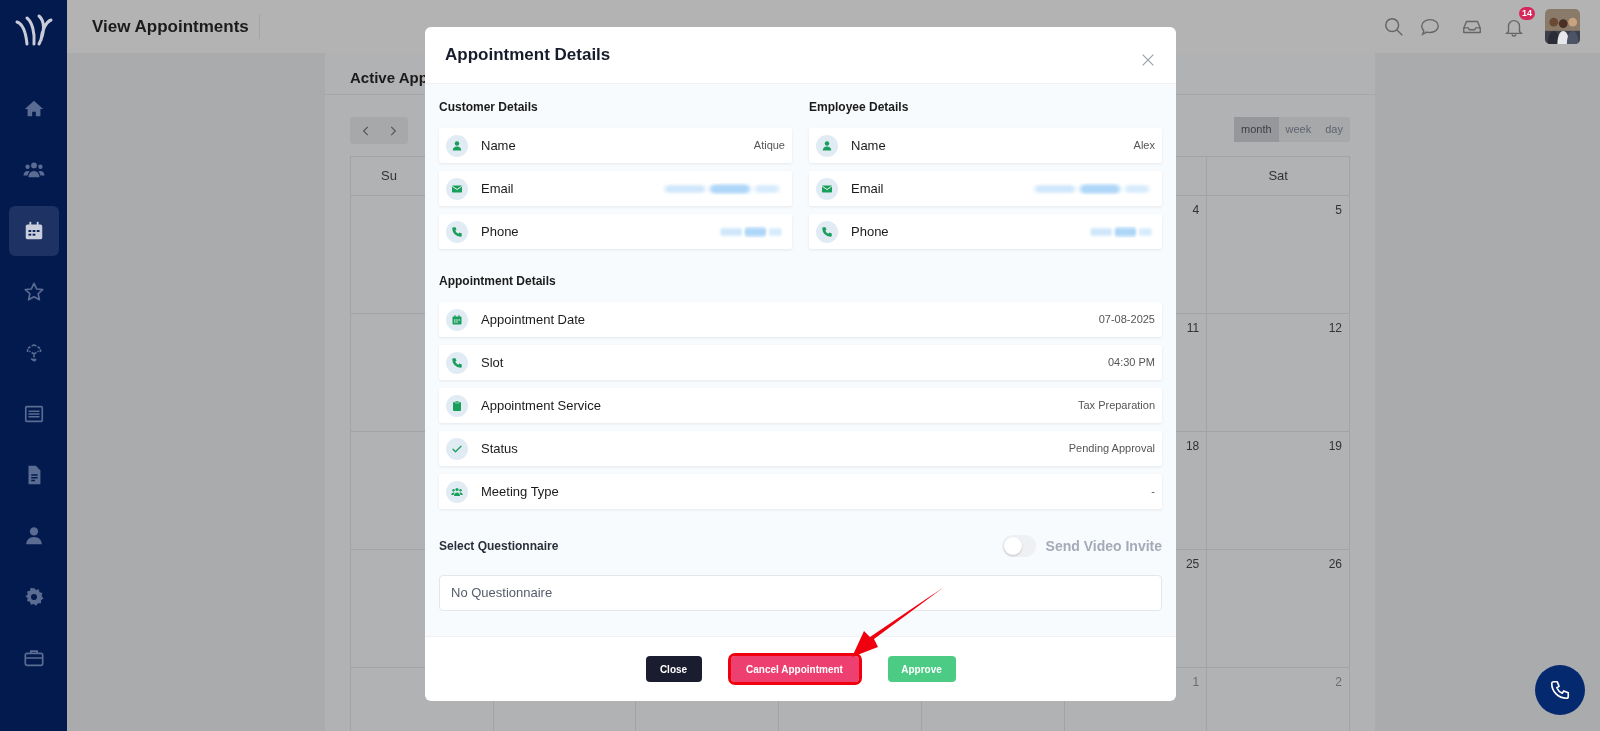 Image resolution: width=1600 pixels, height=731 pixels. I want to click on questionnaire-select: No Questionnaire, so click(800, 593).